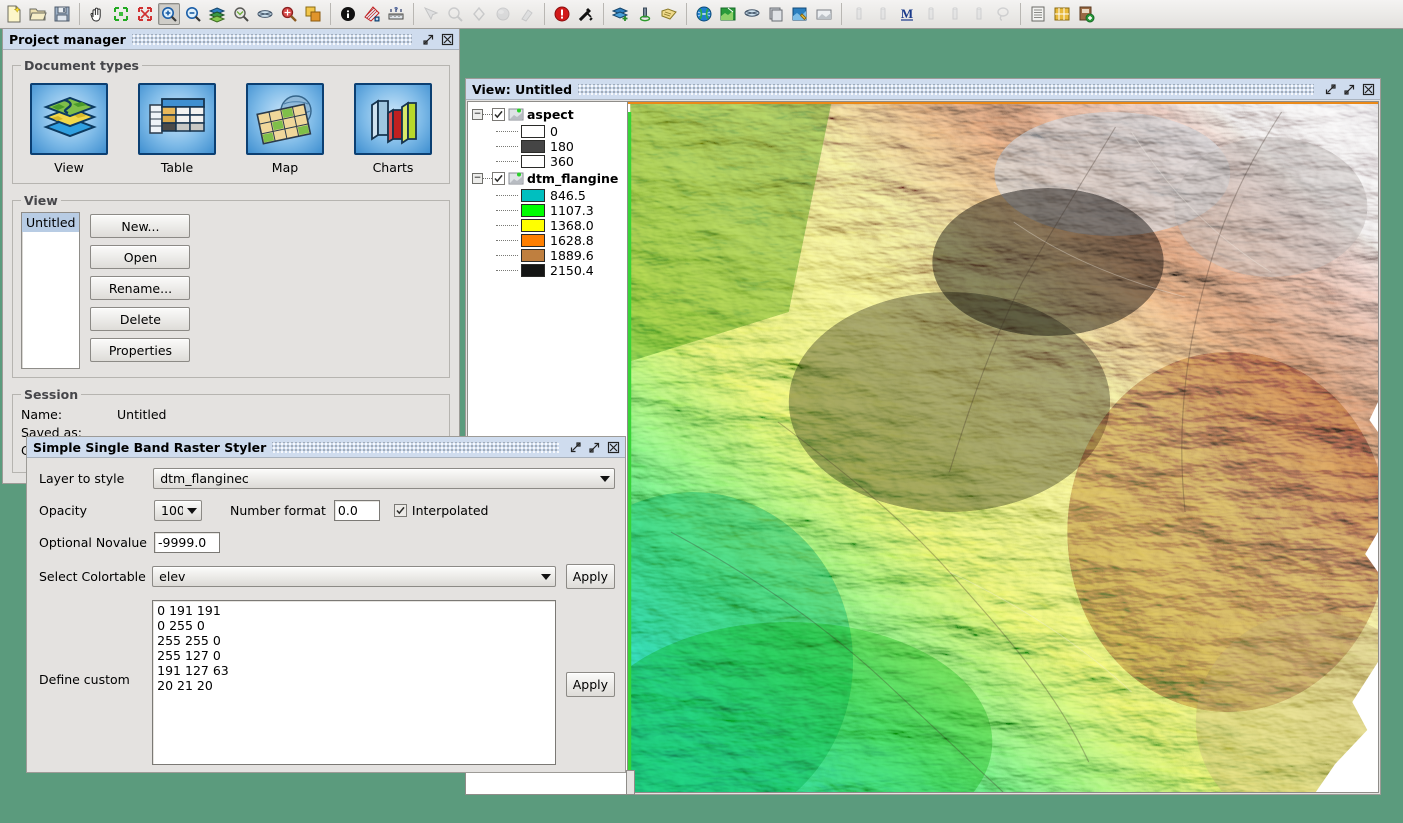 The image size is (1403, 823). I want to click on apply-colortable-button: Apply, so click(590, 576).